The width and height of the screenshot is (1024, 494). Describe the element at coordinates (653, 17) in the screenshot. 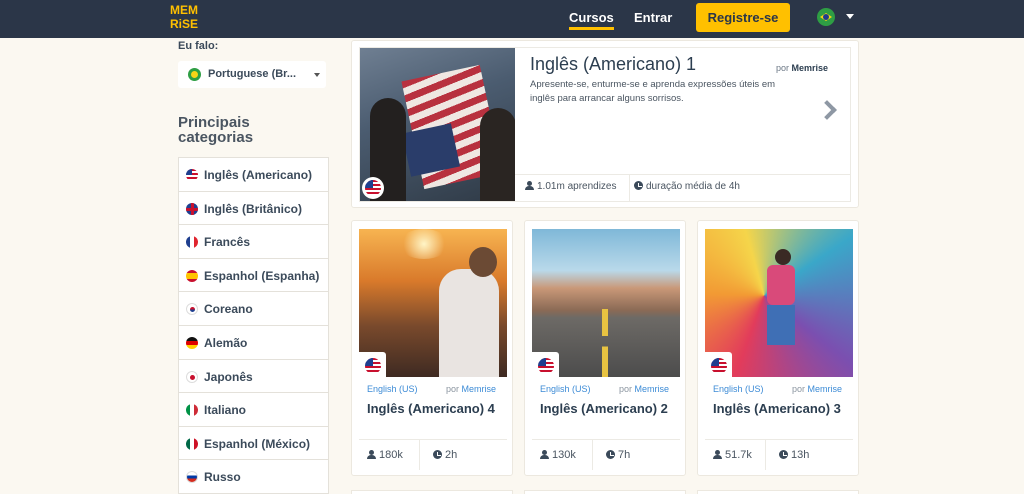

I see `nav-login-link: Entrar` at that location.